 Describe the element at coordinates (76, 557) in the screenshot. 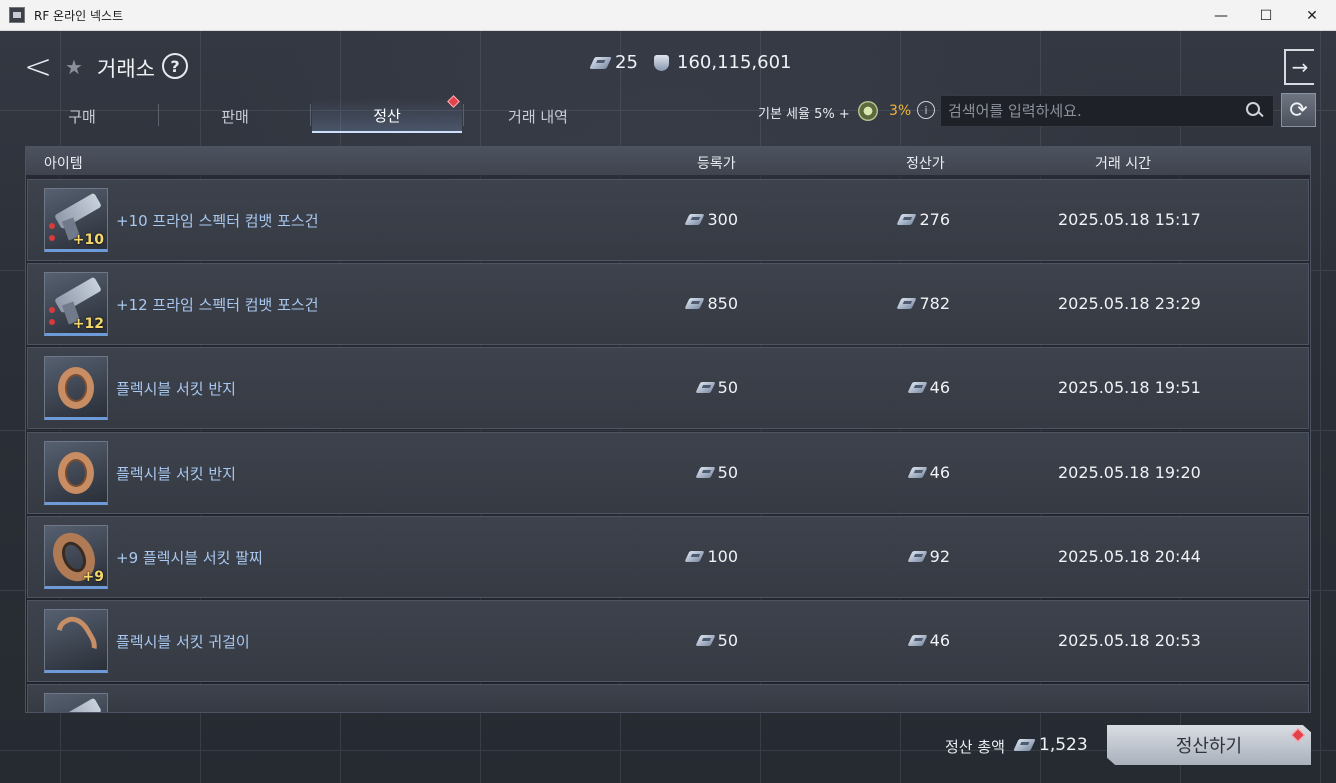

I see `item-thumbnail: +9` at that location.